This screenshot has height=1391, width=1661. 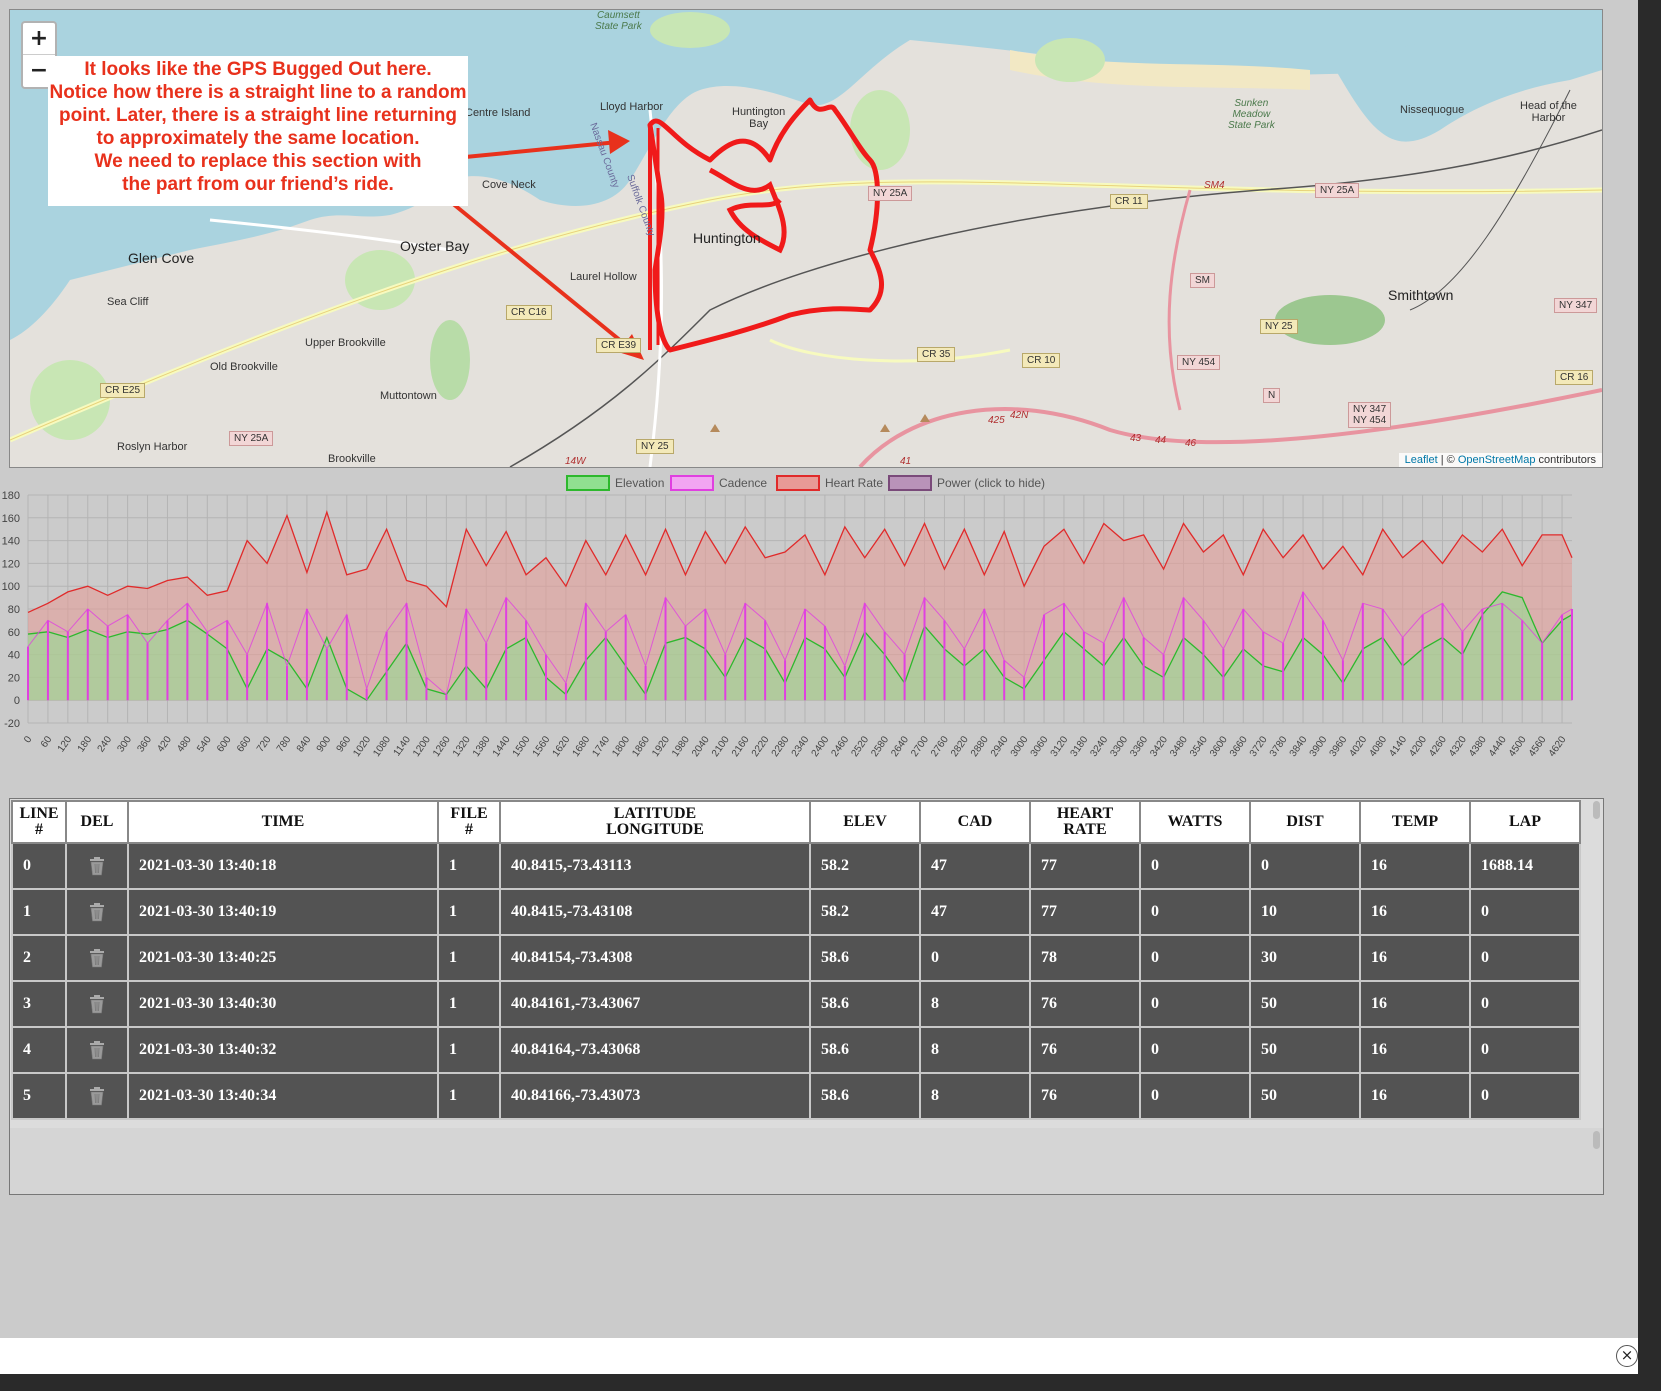 What do you see at coordinates (284, 744) in the screenshot?
I see `x-tick-label: 780` at bounding box center [284, 744].